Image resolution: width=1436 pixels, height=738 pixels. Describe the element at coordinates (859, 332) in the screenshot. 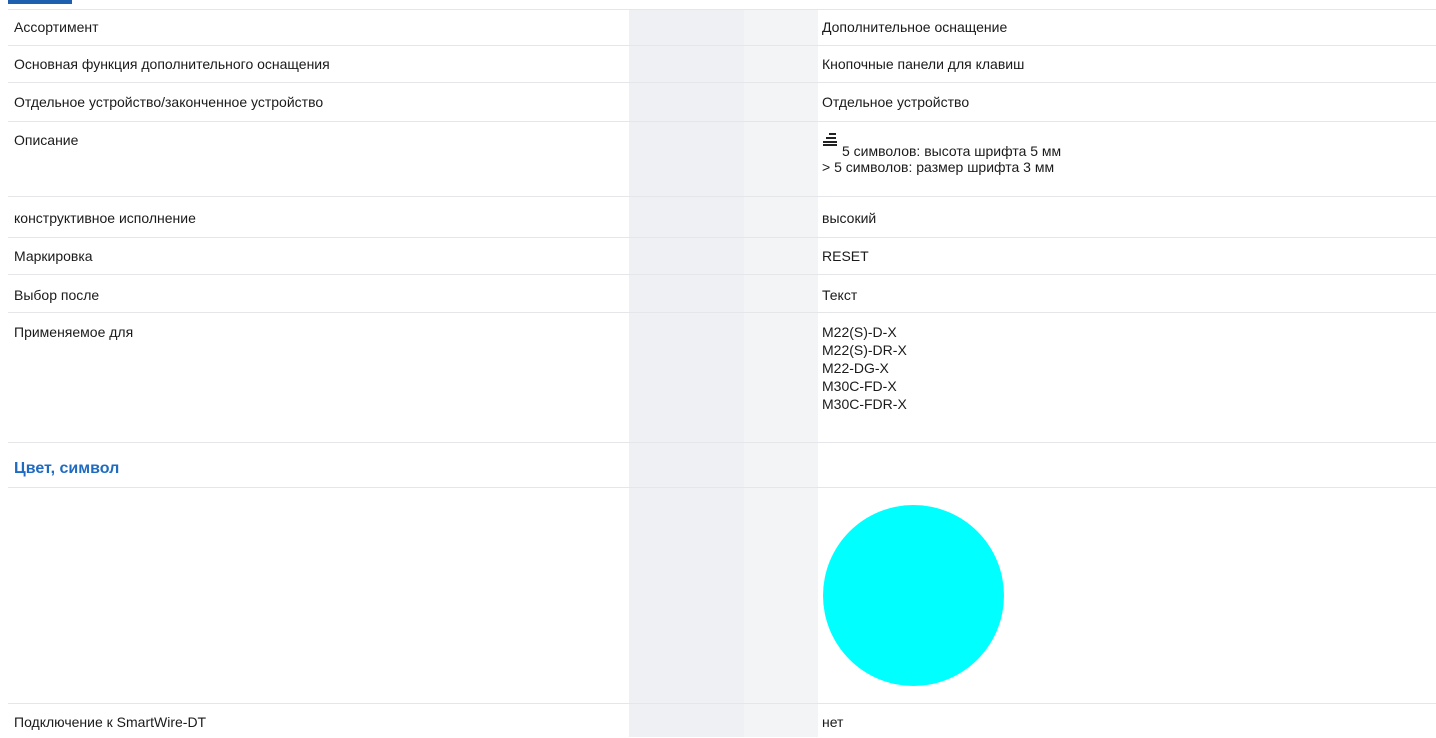

I see `list-item: M22(S)-D-X` at that location.